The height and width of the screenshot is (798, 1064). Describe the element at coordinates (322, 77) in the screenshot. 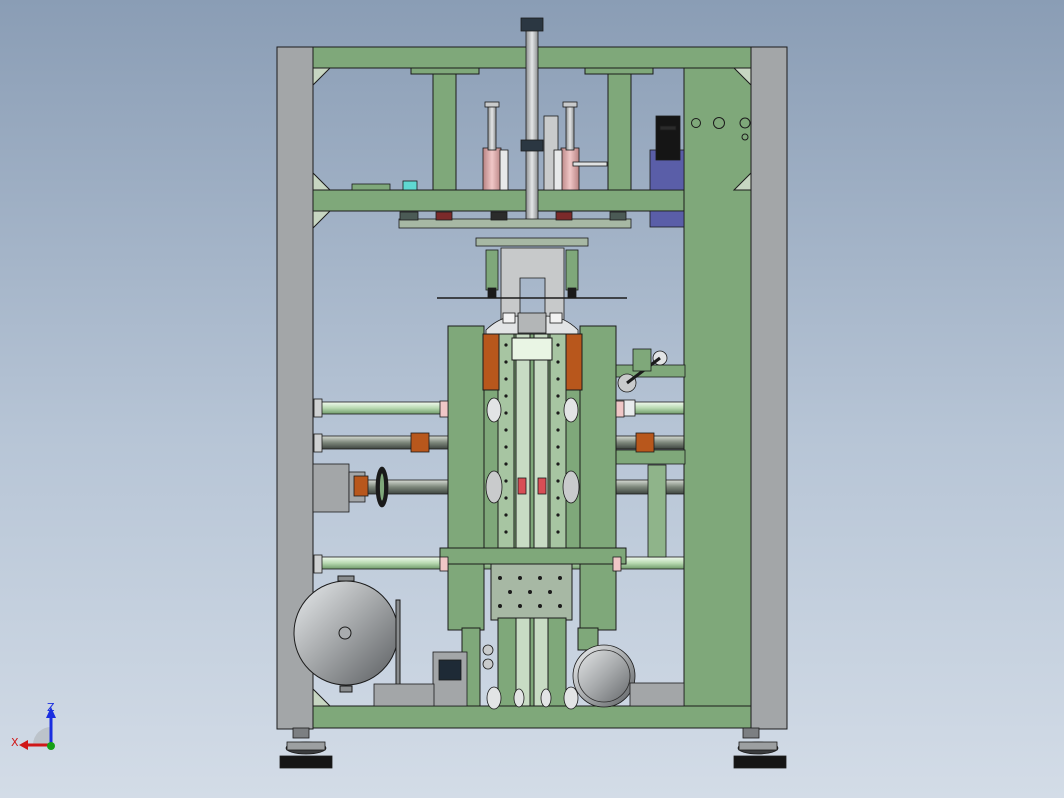

I see `gusset-tl` at that location.